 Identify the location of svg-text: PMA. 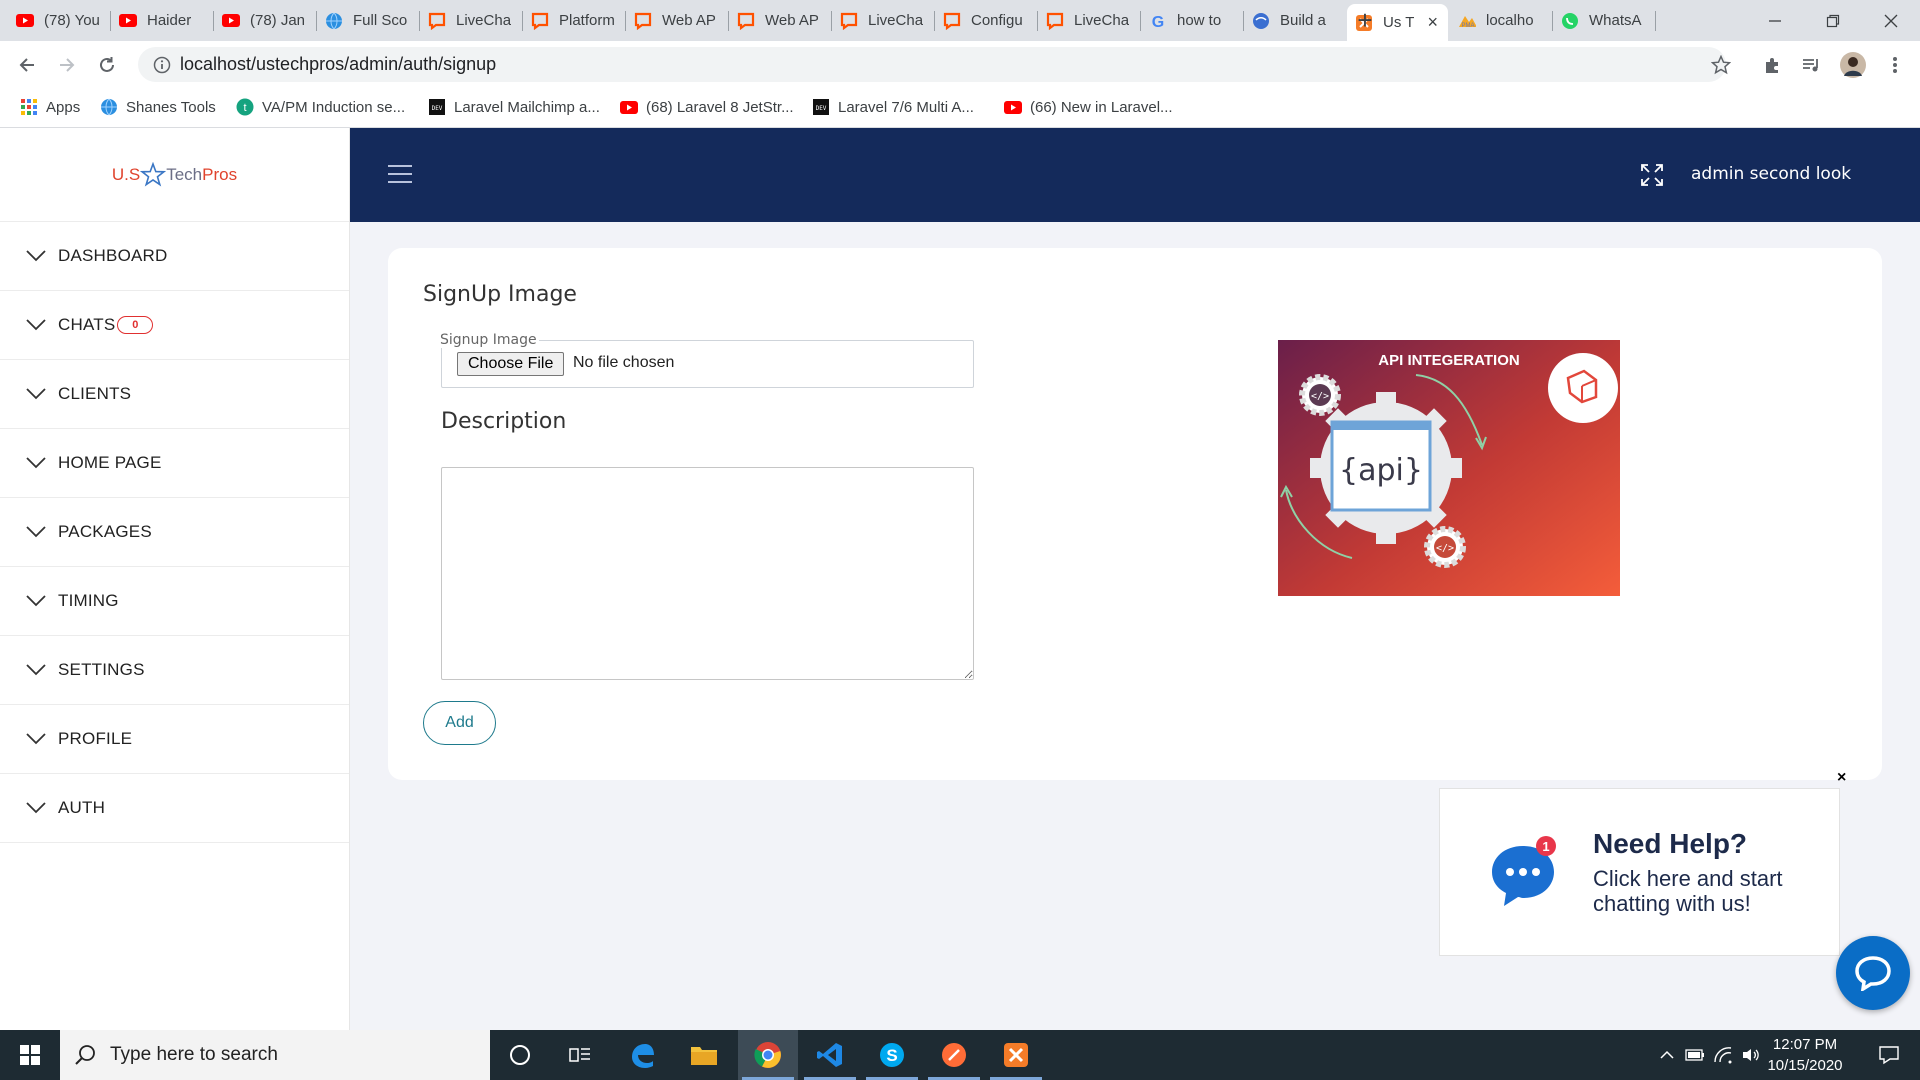
(1467, 26).